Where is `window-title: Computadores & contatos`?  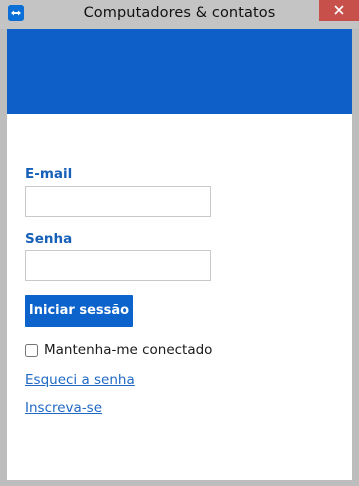
window-title: Computadores & contatos is located at coordinates (179, 13).